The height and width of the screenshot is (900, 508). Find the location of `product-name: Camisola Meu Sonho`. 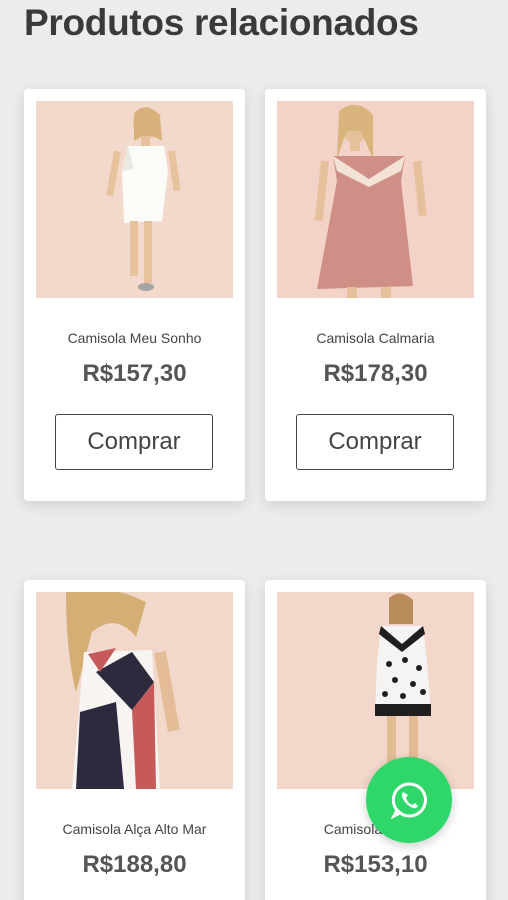

product-name: Camisola Meu Sonho is located at coordinates (134, 338).